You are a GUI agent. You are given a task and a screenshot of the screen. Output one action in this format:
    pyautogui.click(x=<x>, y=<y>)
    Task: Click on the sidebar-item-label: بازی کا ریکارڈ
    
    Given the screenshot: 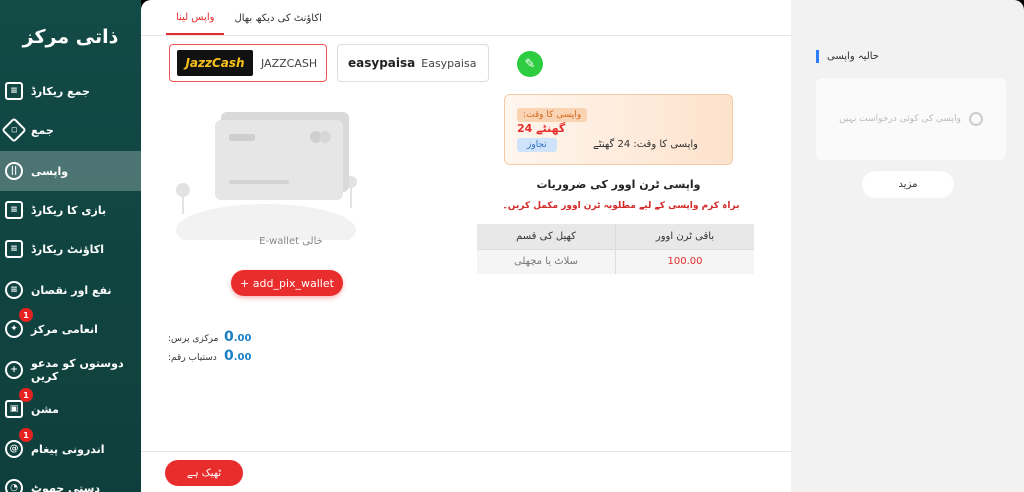 What is the action you would take?
    pyautogui.click(x=69, y=210)
    